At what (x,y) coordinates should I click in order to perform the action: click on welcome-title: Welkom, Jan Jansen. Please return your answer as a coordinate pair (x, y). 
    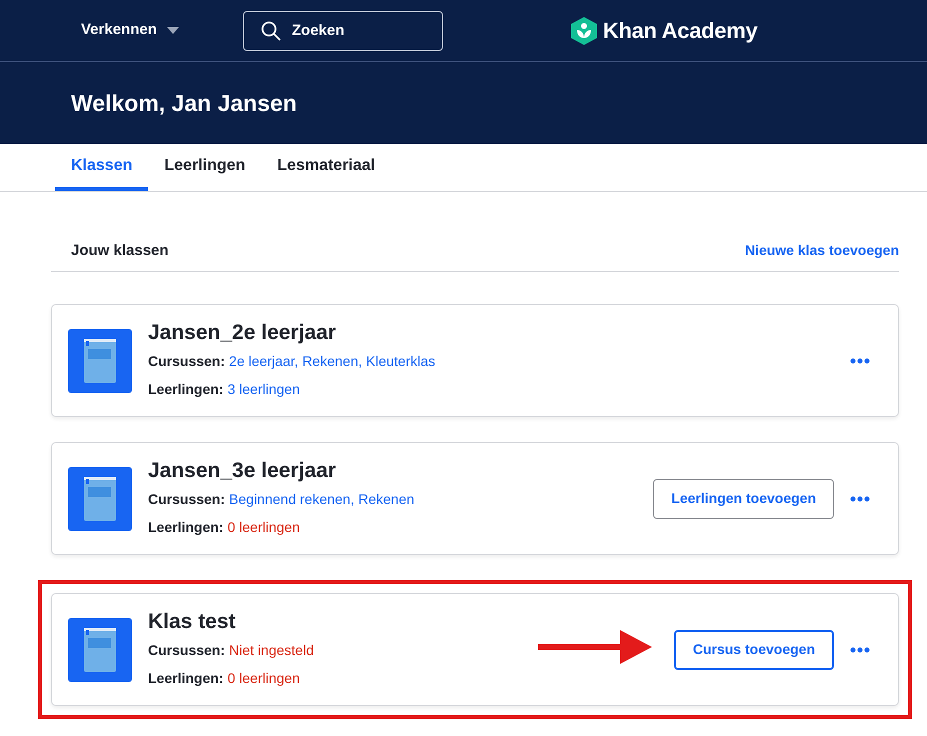
    Looking at the image, I should click on (184, 103).